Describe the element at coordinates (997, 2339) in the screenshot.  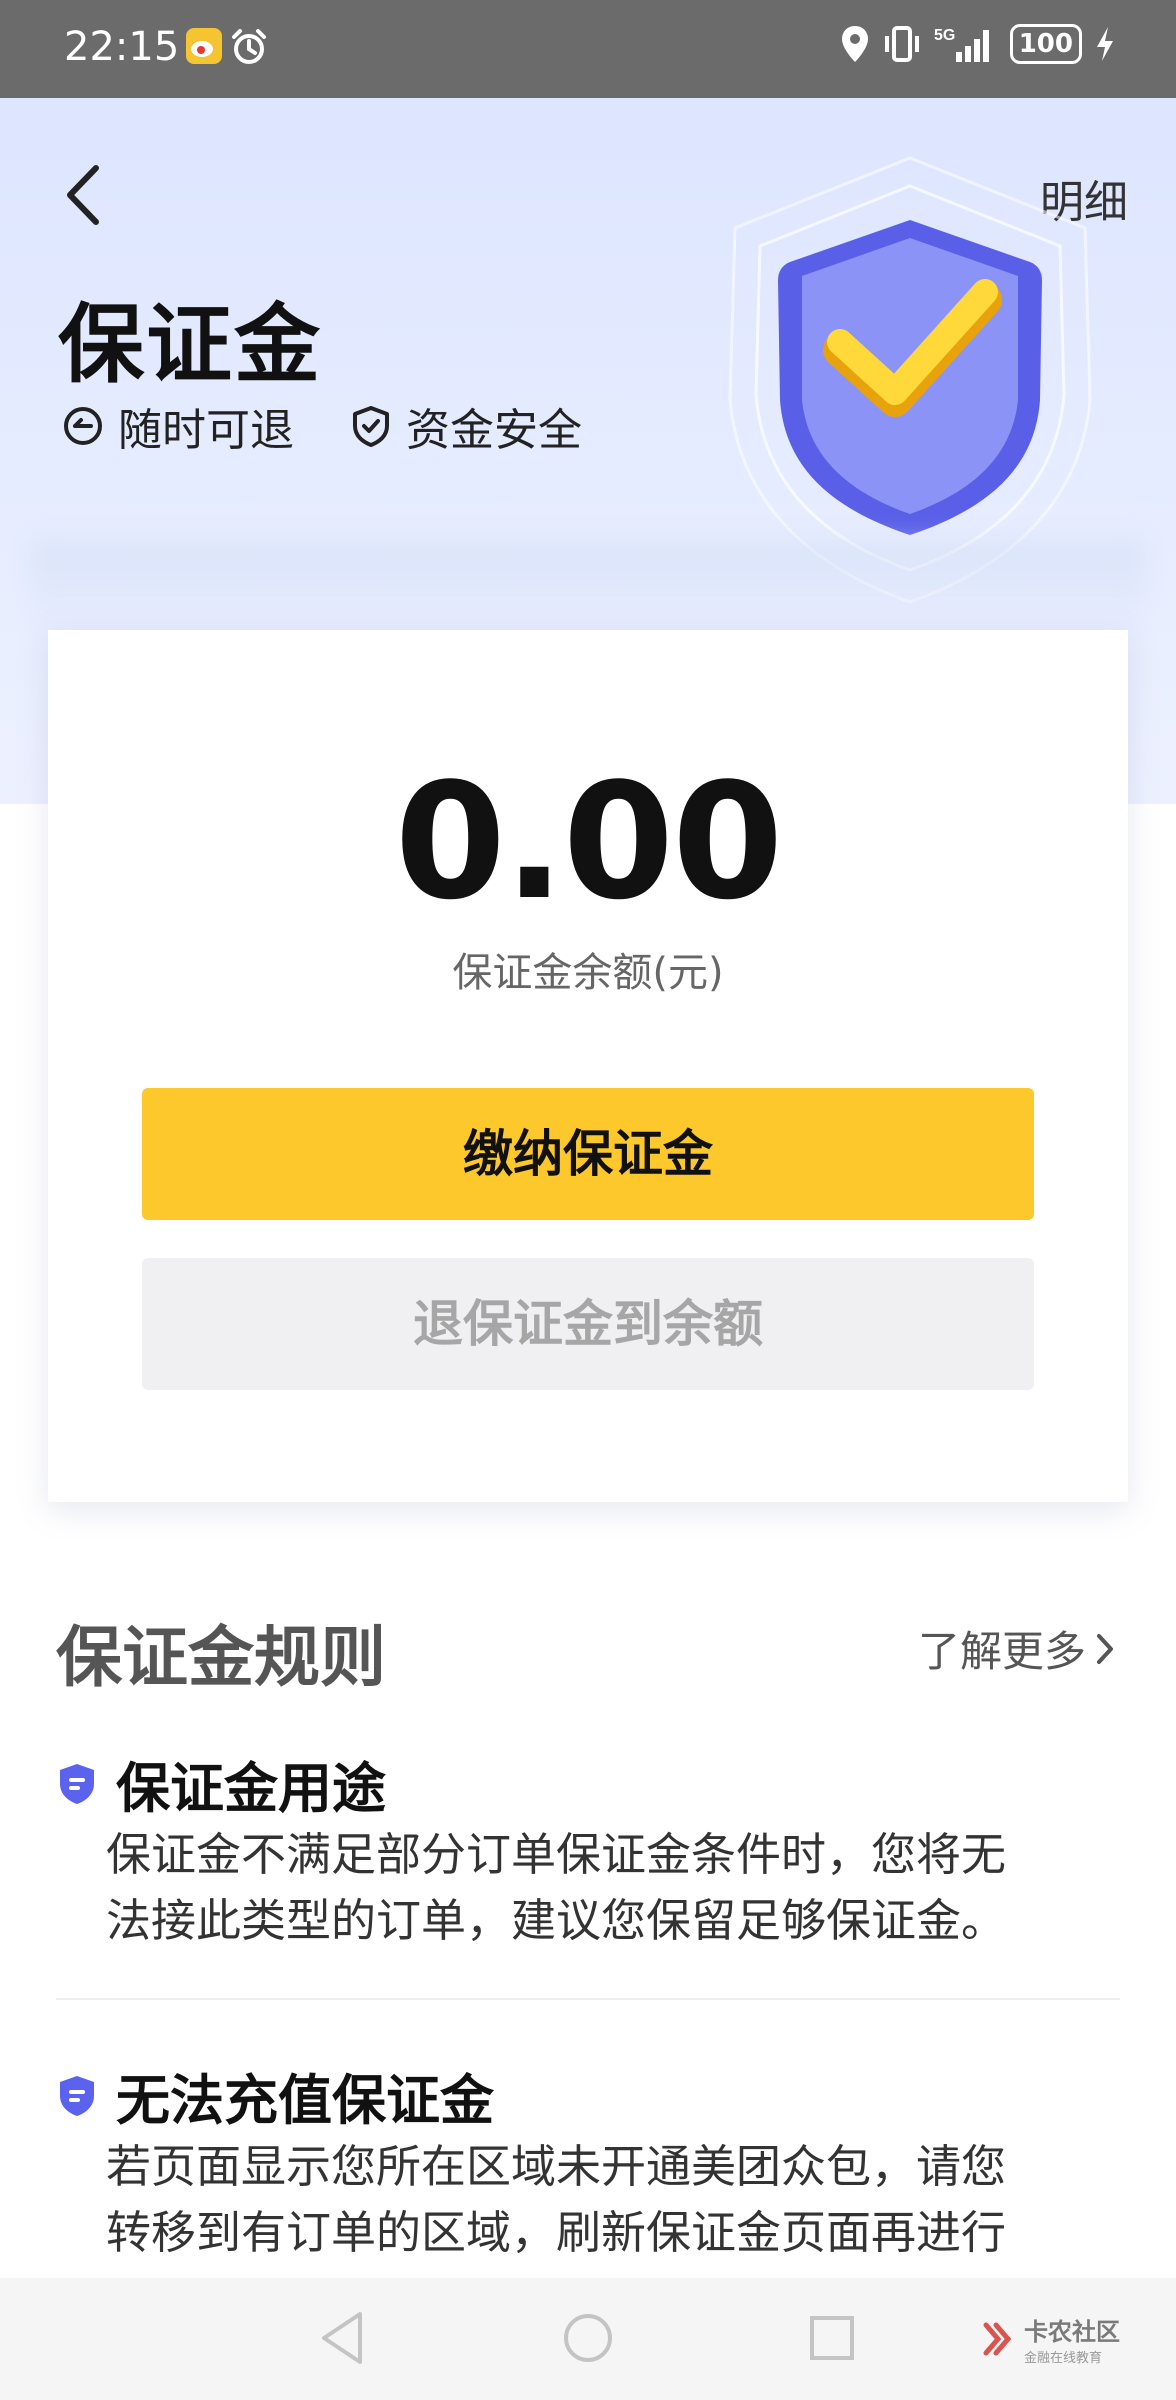
I see `watermark-logo` at that location.